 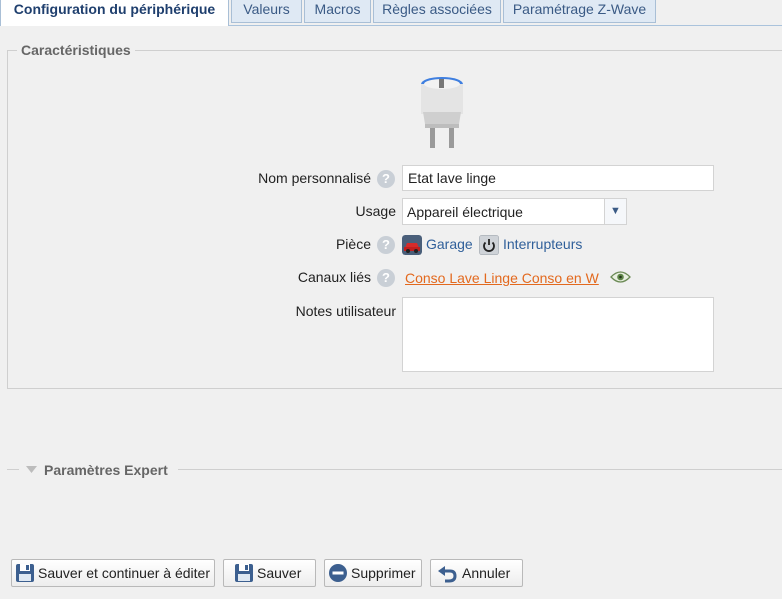 What do you see at coordinates (31, 469) in the screenshot?
I see `collapse-triangle-icon` at bounding box center [31, 469].